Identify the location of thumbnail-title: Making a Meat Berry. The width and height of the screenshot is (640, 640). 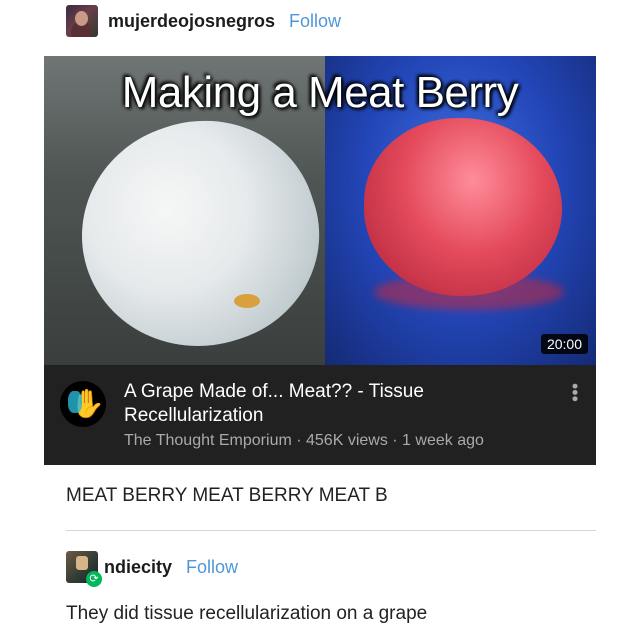
(320, 92).